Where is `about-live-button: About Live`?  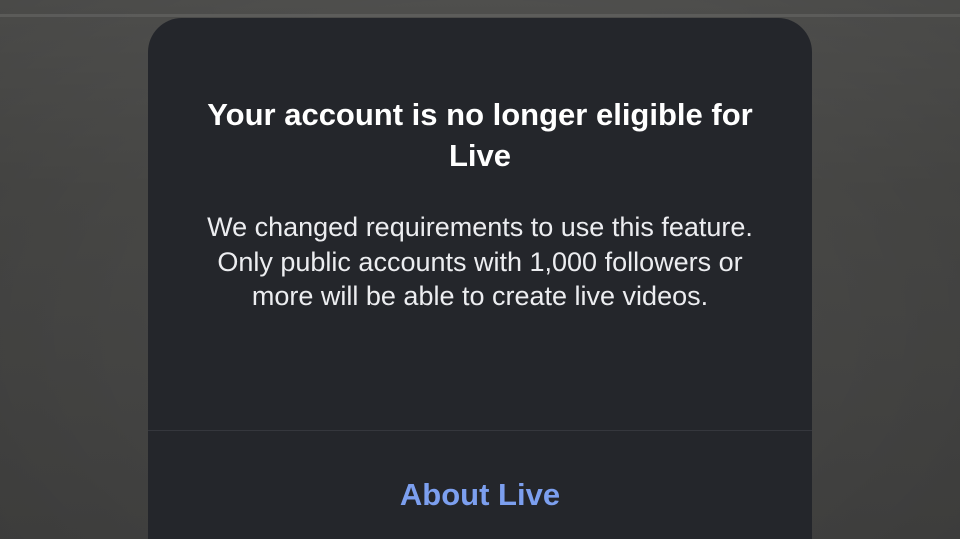 about-live-button: About Live is located at coordinates (480, 485).